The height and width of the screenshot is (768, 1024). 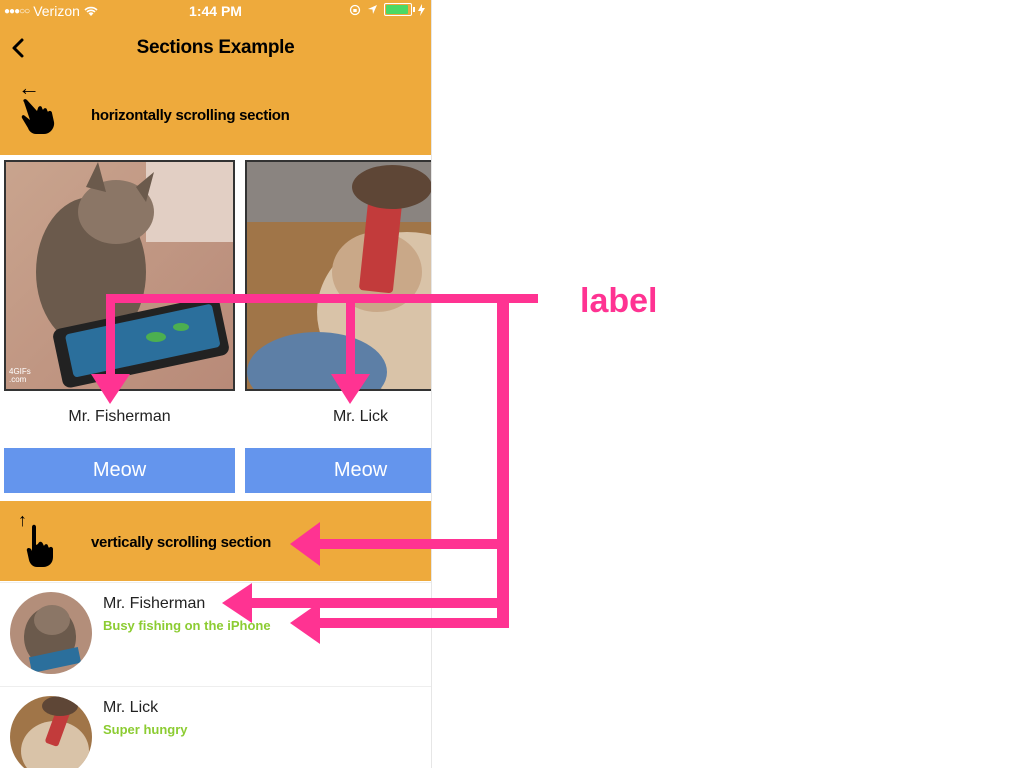 I want to click on location-icon, so click(x=372, y=9).